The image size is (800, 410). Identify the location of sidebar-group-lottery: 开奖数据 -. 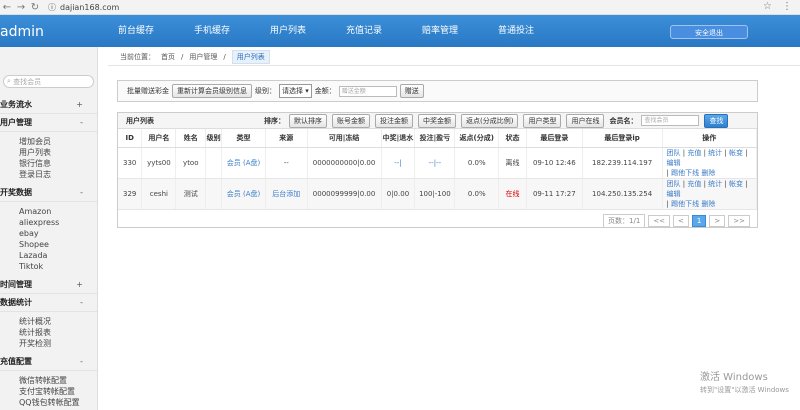
(48, 193).